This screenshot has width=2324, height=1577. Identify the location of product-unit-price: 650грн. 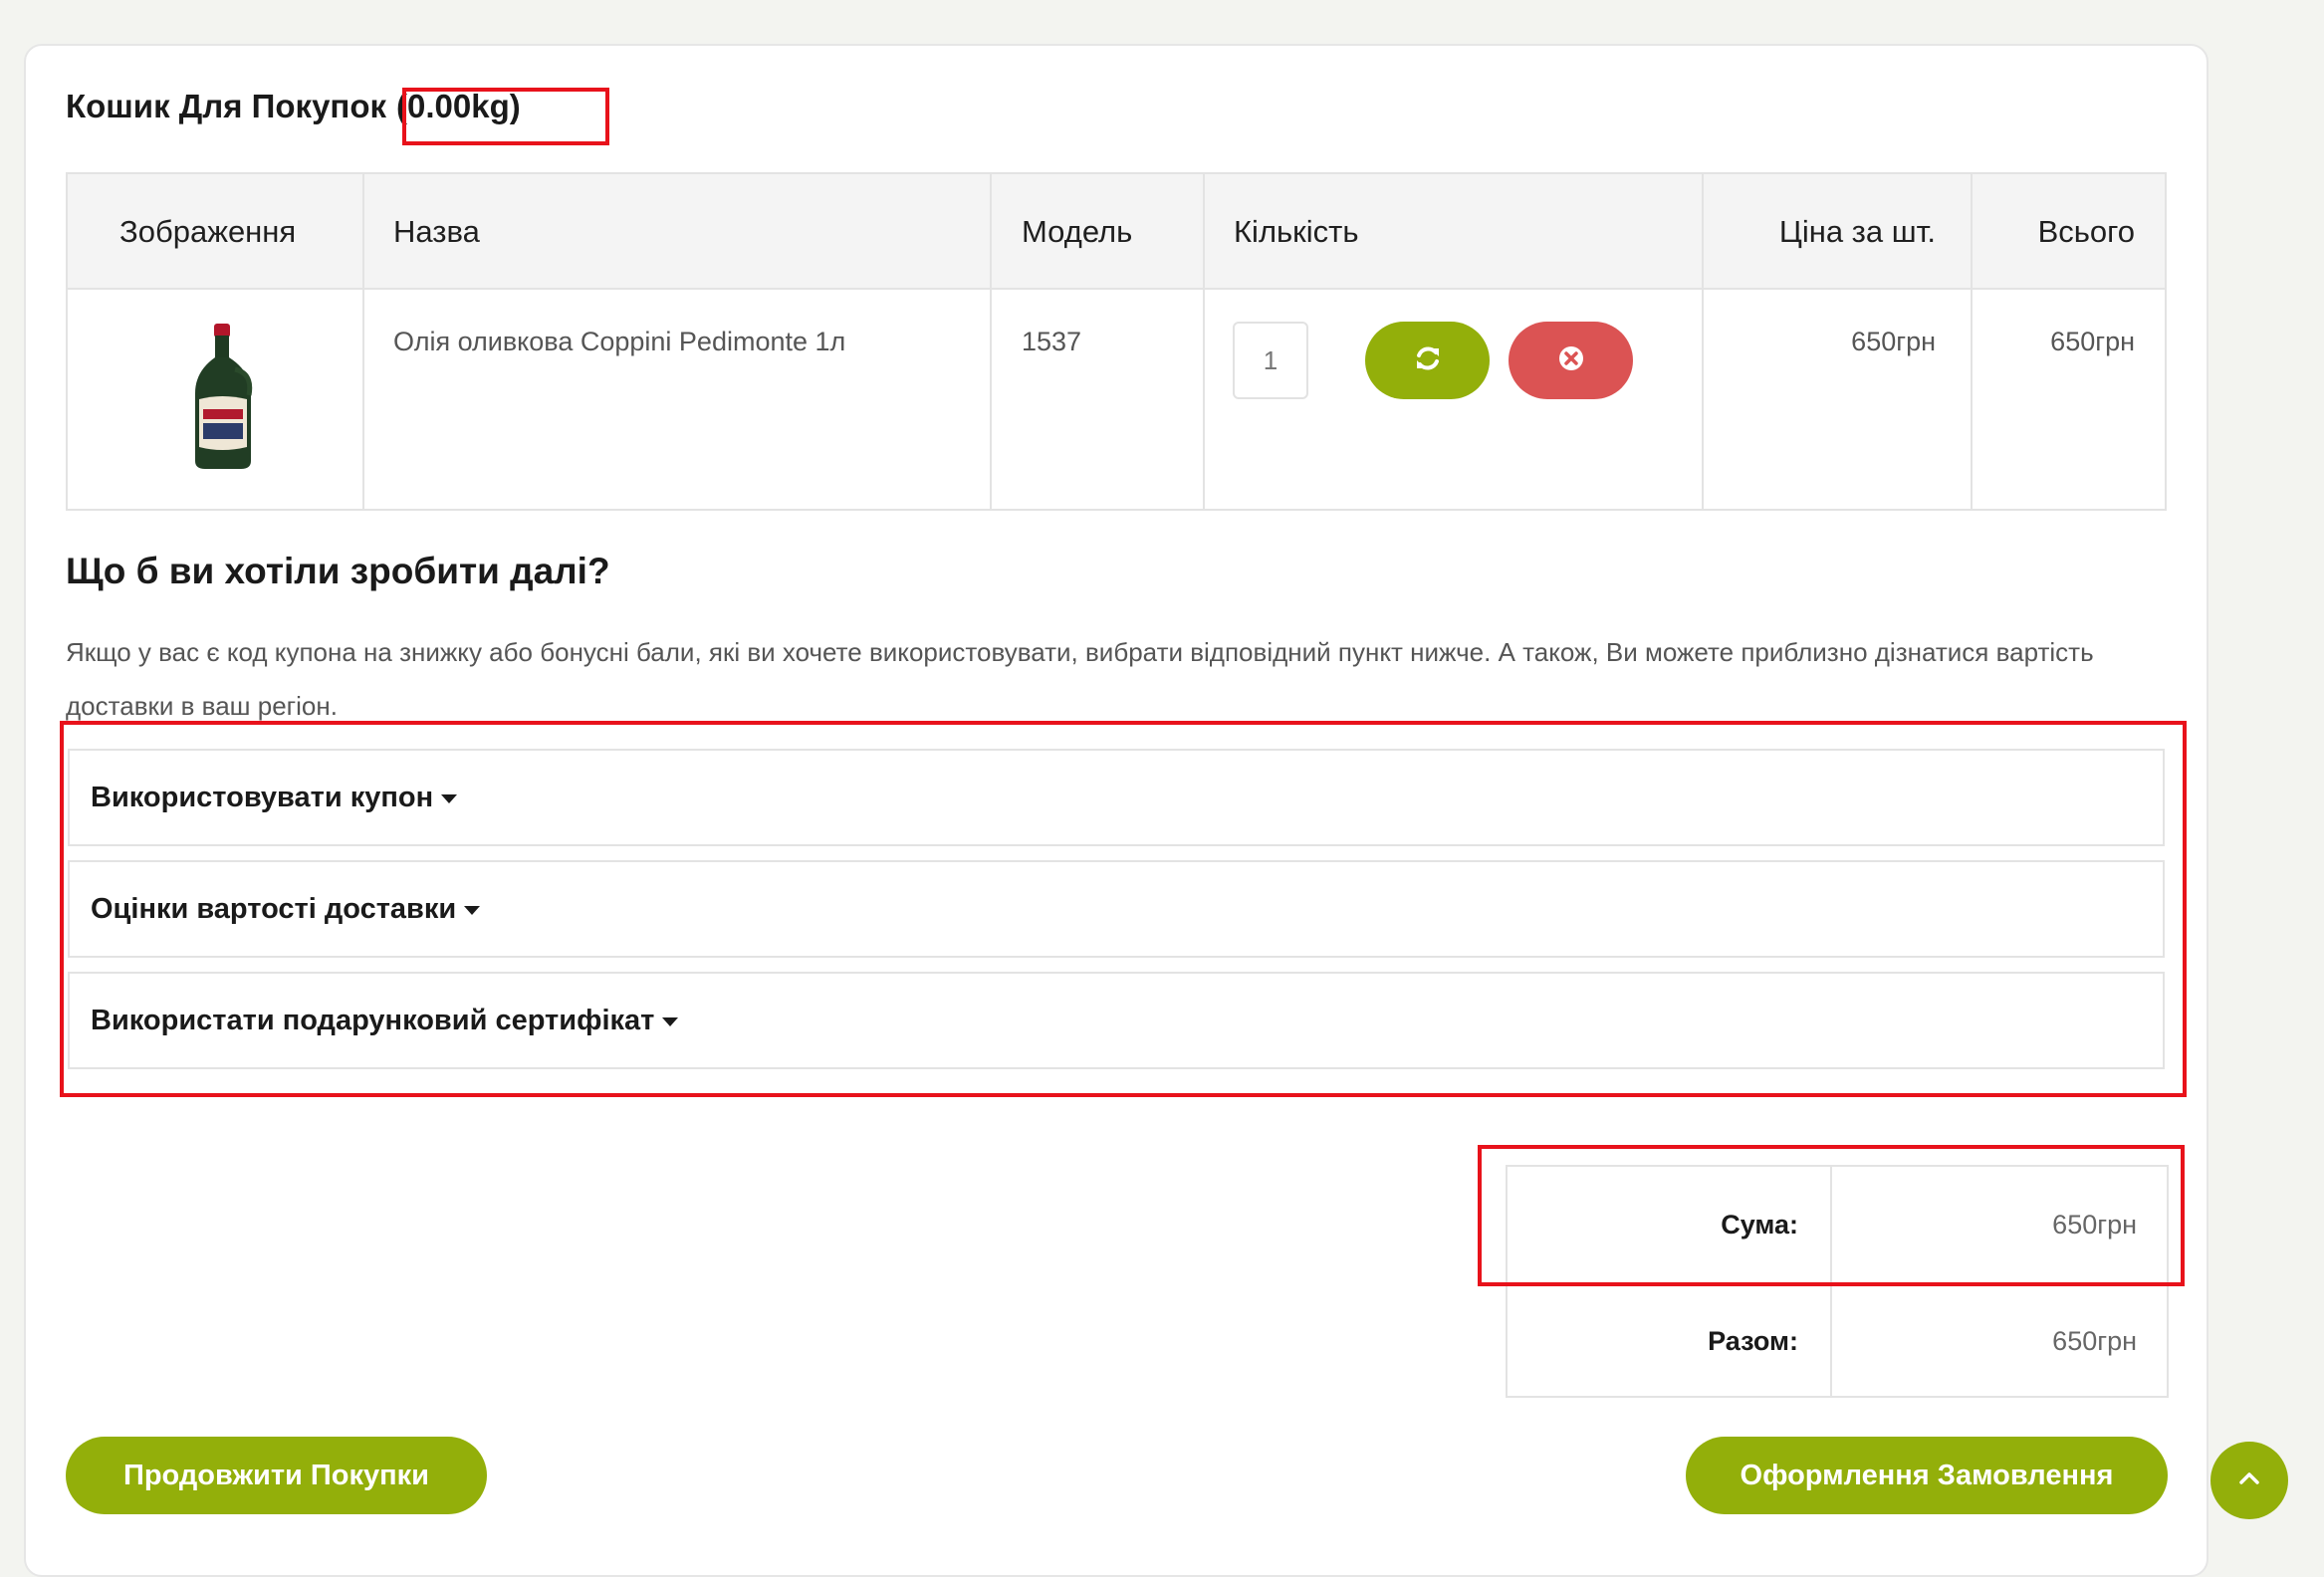
(1893, 341).